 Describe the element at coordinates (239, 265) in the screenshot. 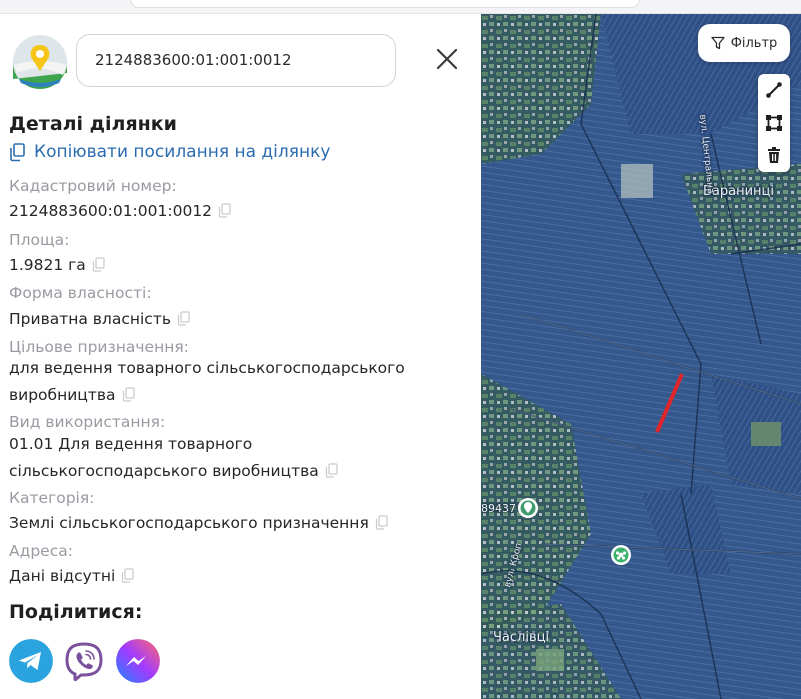

I see `field-value-area: 1.9821 га` at that location.